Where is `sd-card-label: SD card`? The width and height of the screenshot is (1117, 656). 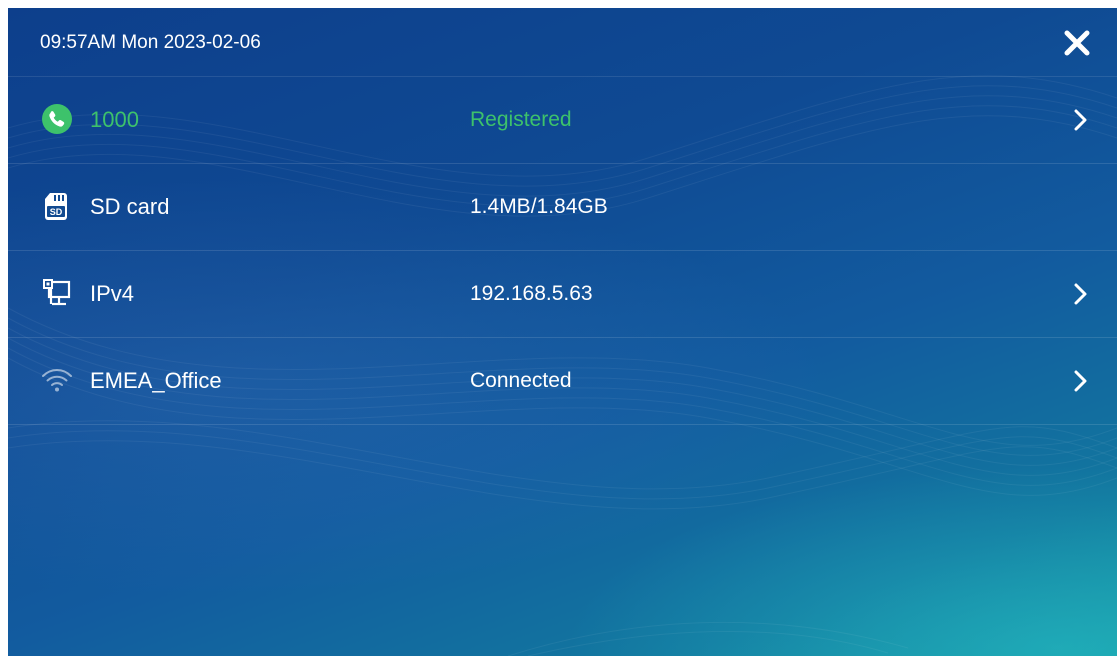 sd-card-label: SD card is located at coordinates (130, 206).